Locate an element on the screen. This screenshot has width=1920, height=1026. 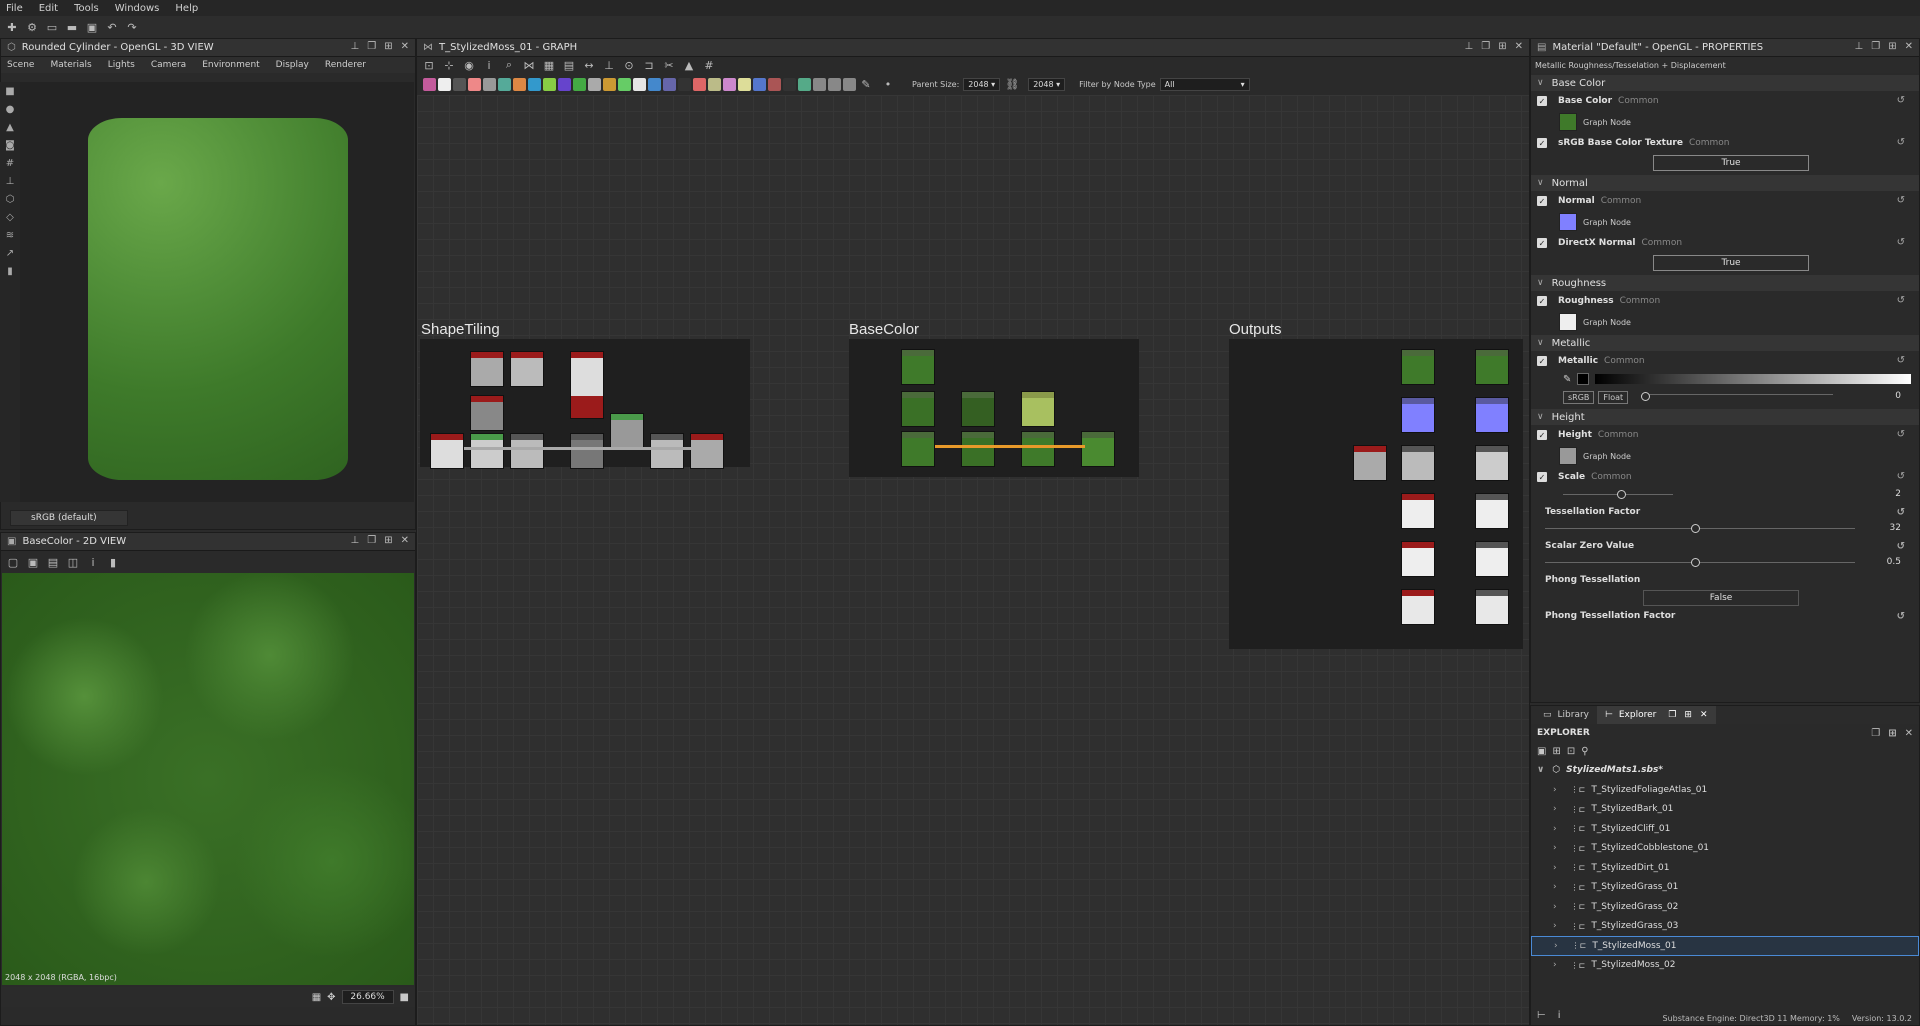
svg-icon is located at coordinates (759, 84).